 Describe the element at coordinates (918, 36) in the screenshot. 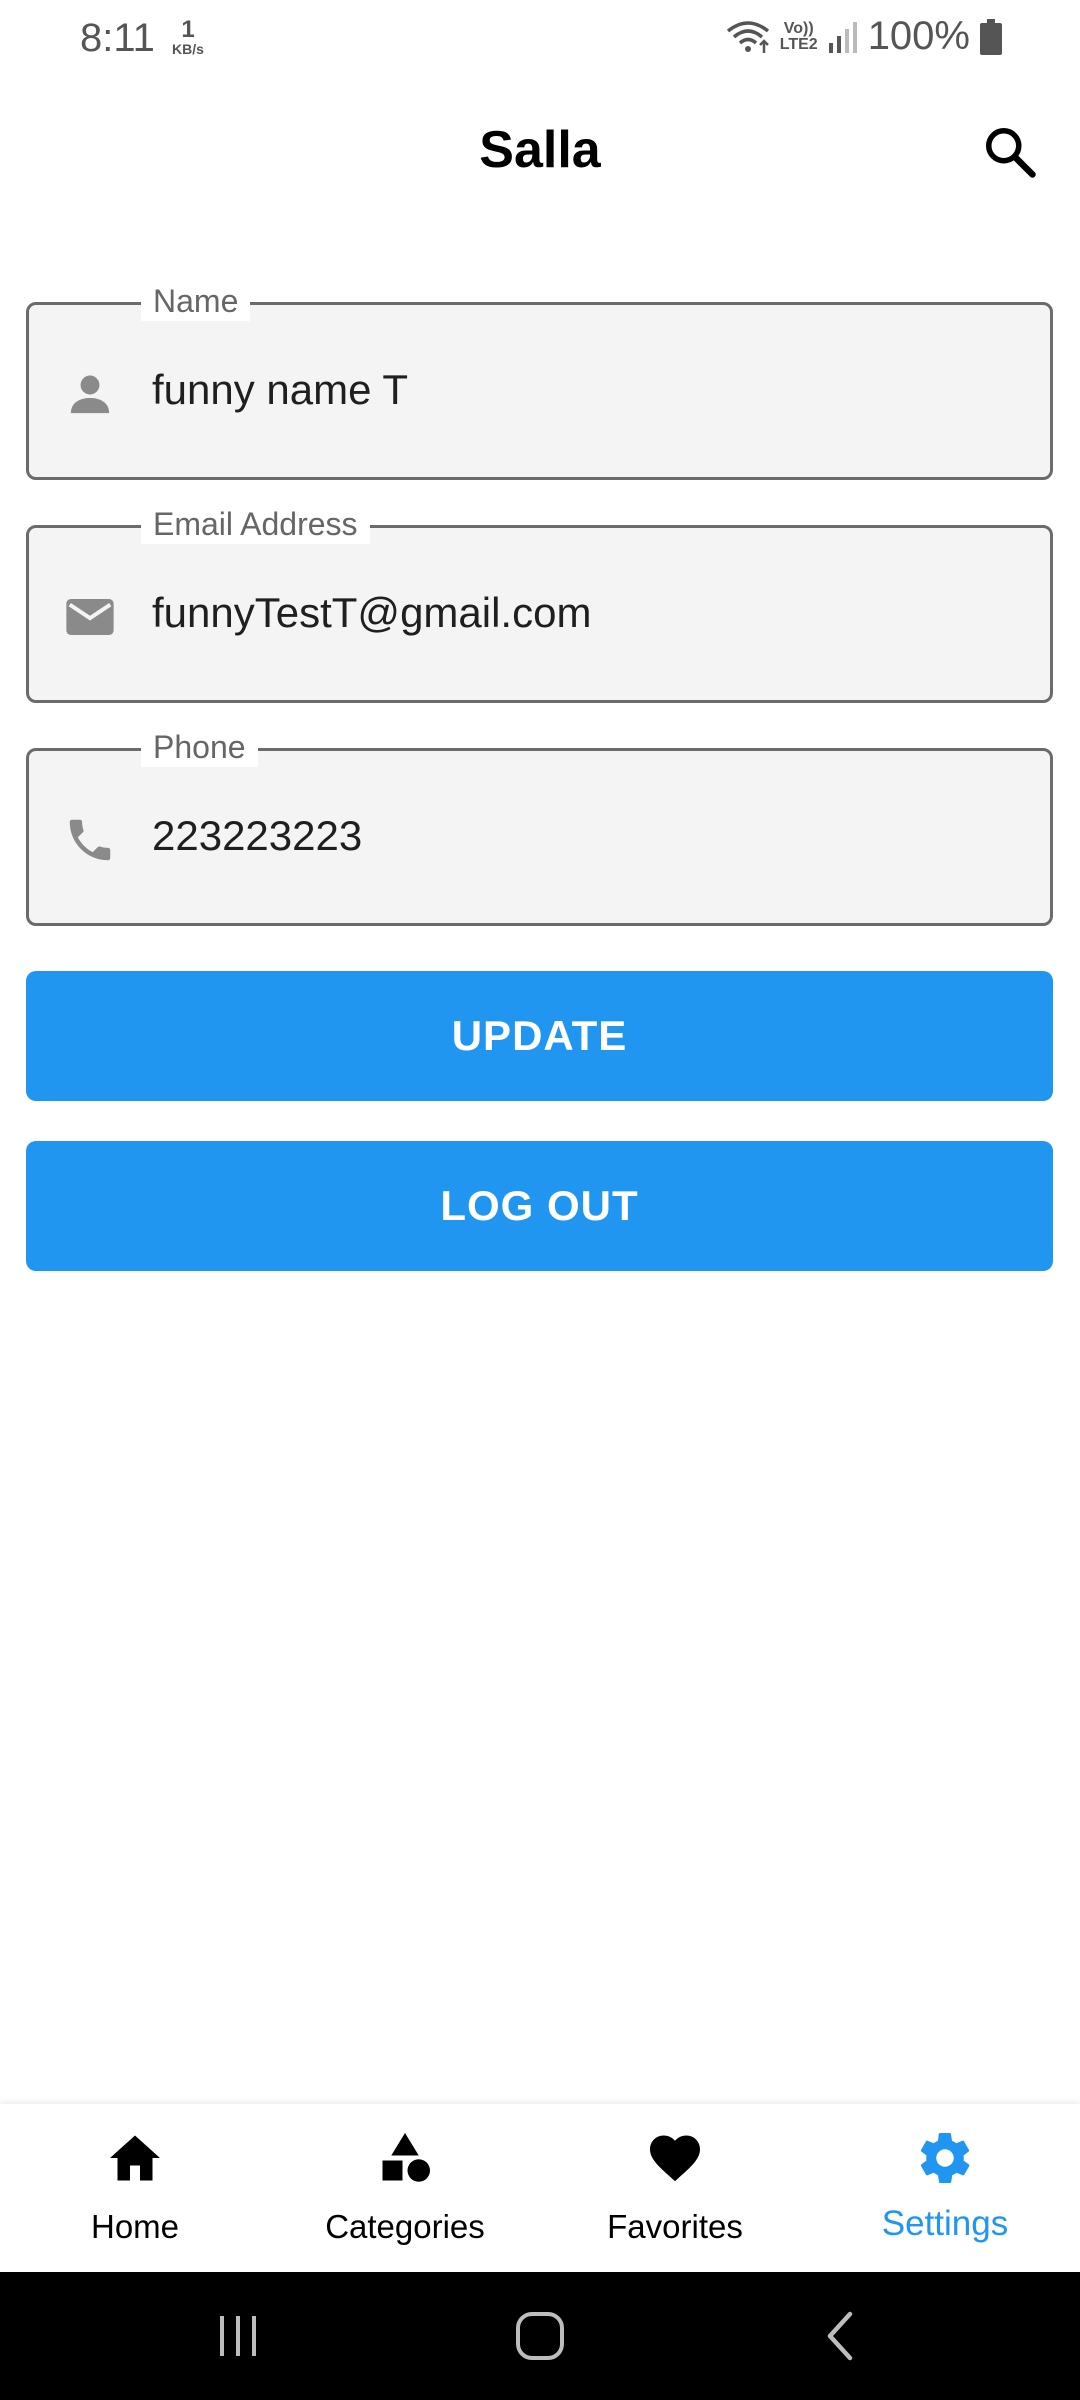

I see `battery-percentage: 100%` at that location.